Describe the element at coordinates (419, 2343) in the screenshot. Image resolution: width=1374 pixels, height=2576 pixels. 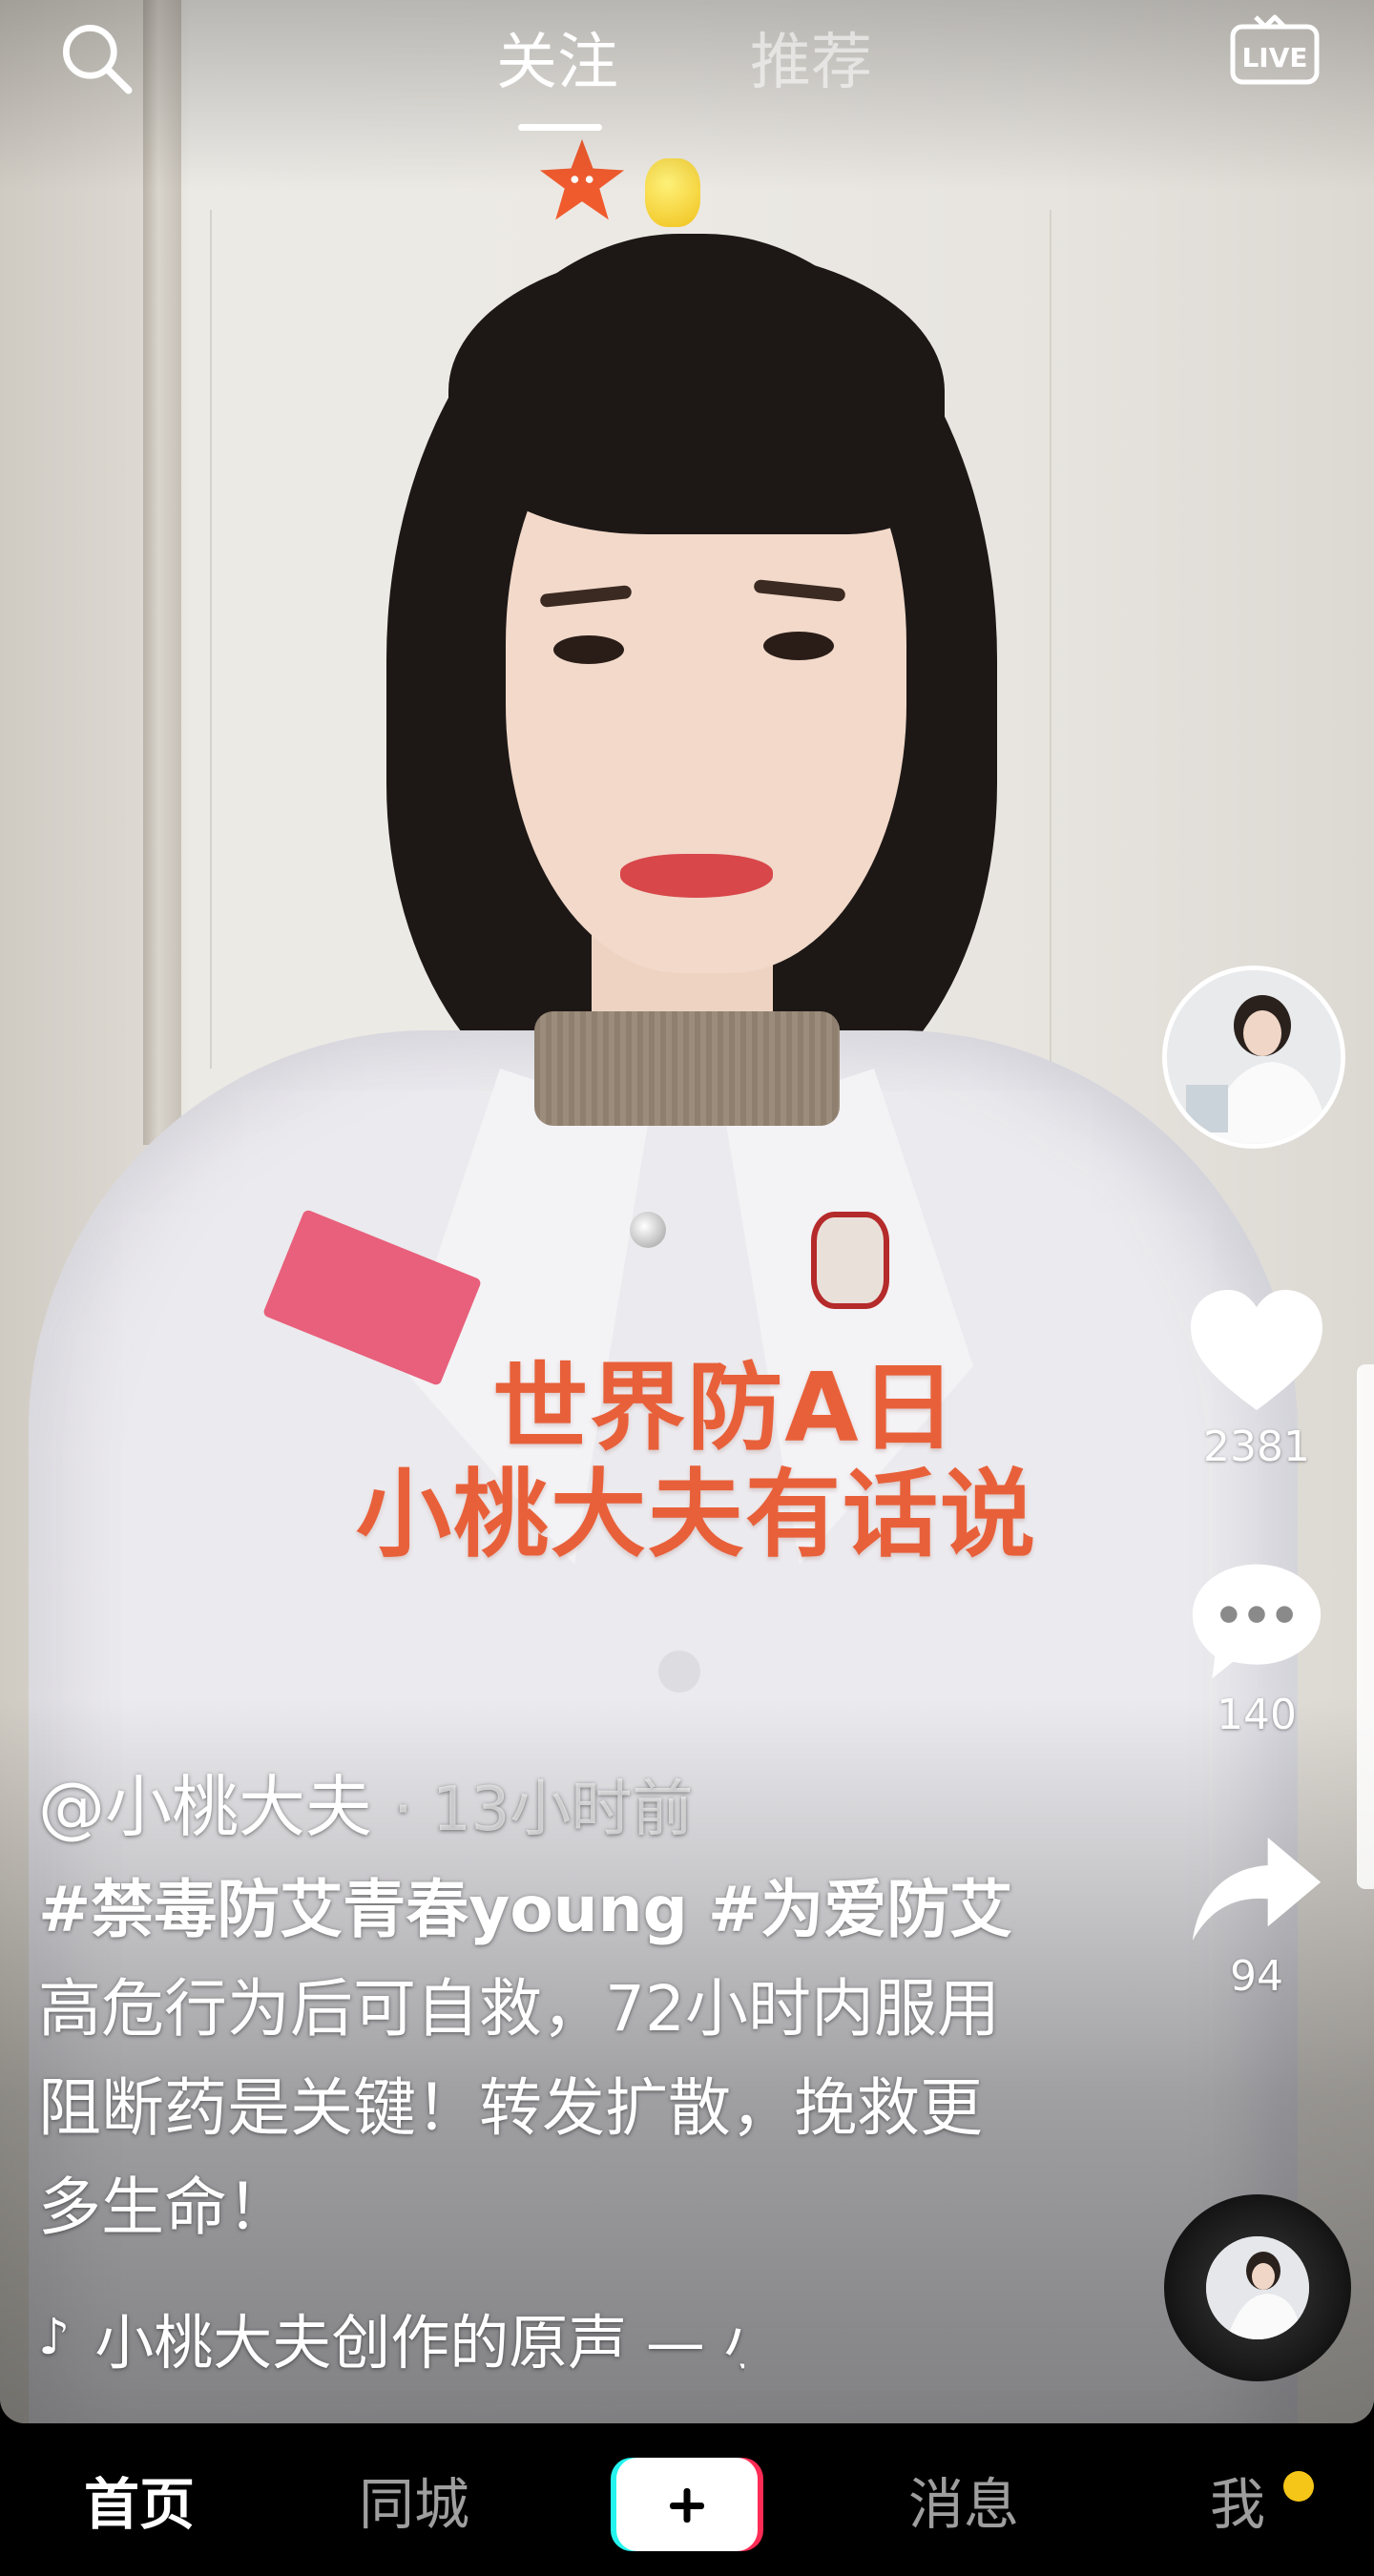
I see `music-title: 小桃大夫创作的原声 — 小桃大夫` at that location.